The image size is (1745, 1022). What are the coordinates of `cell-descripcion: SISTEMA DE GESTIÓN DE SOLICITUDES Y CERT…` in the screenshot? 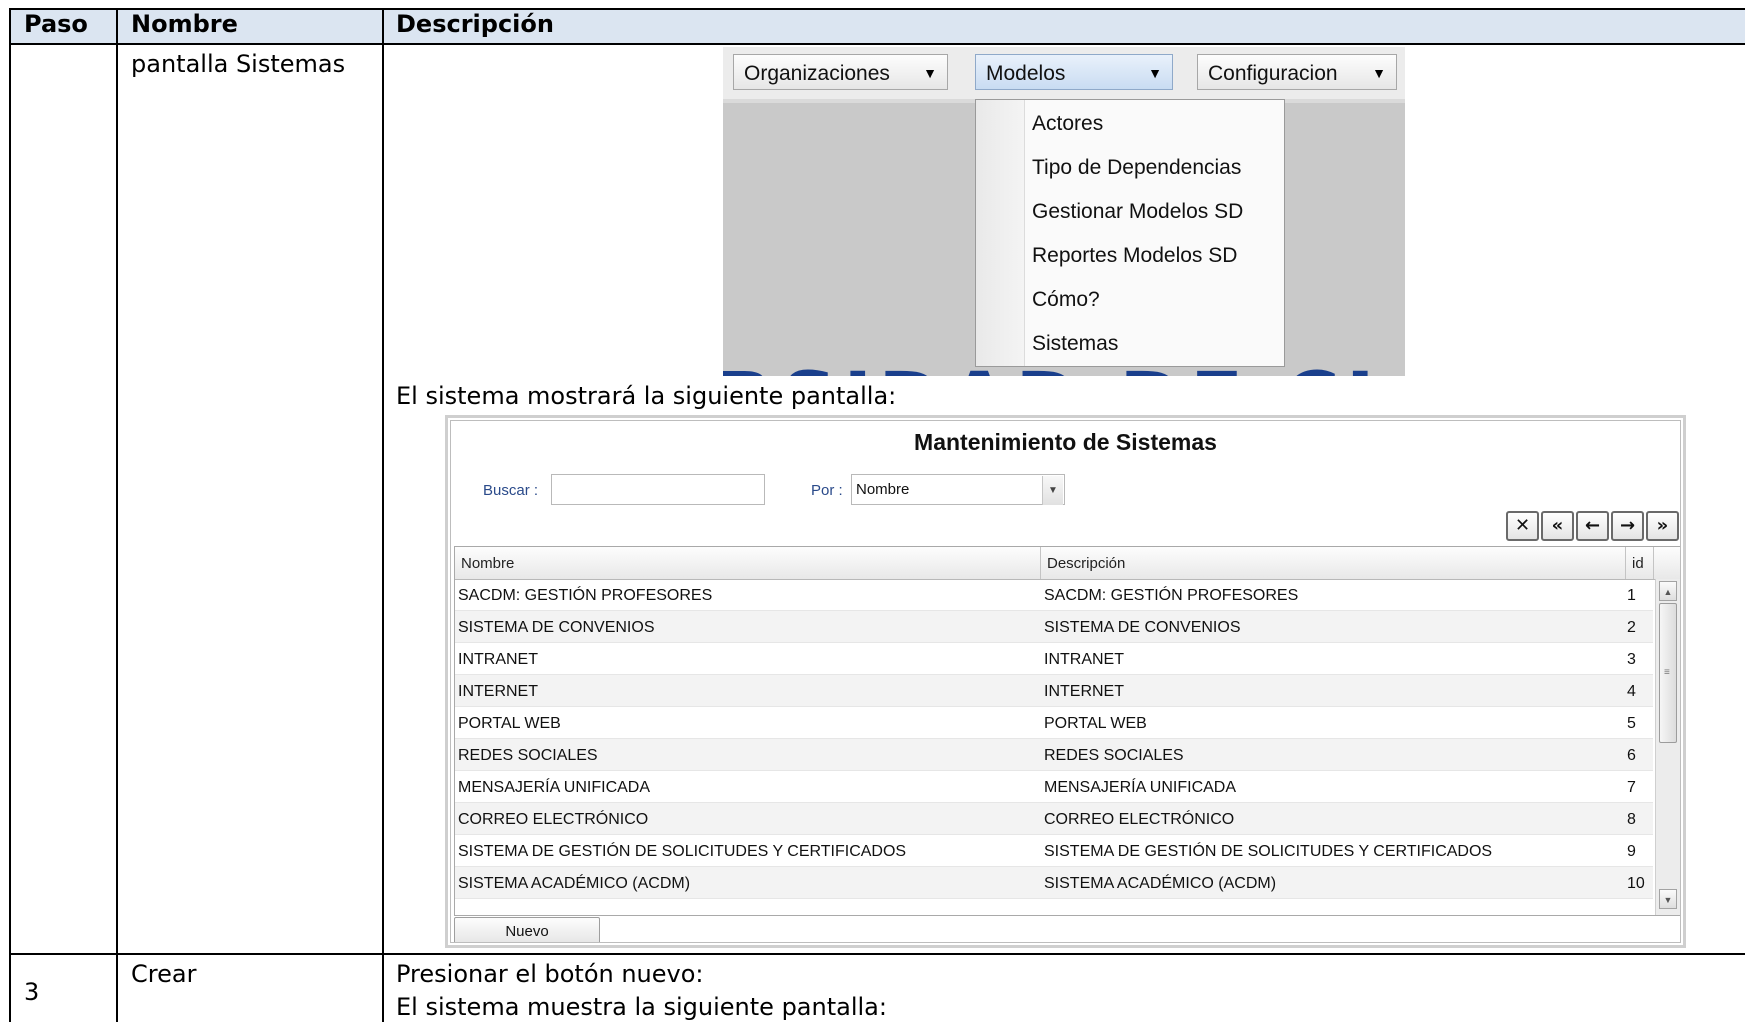 It's located at (1268, 851).